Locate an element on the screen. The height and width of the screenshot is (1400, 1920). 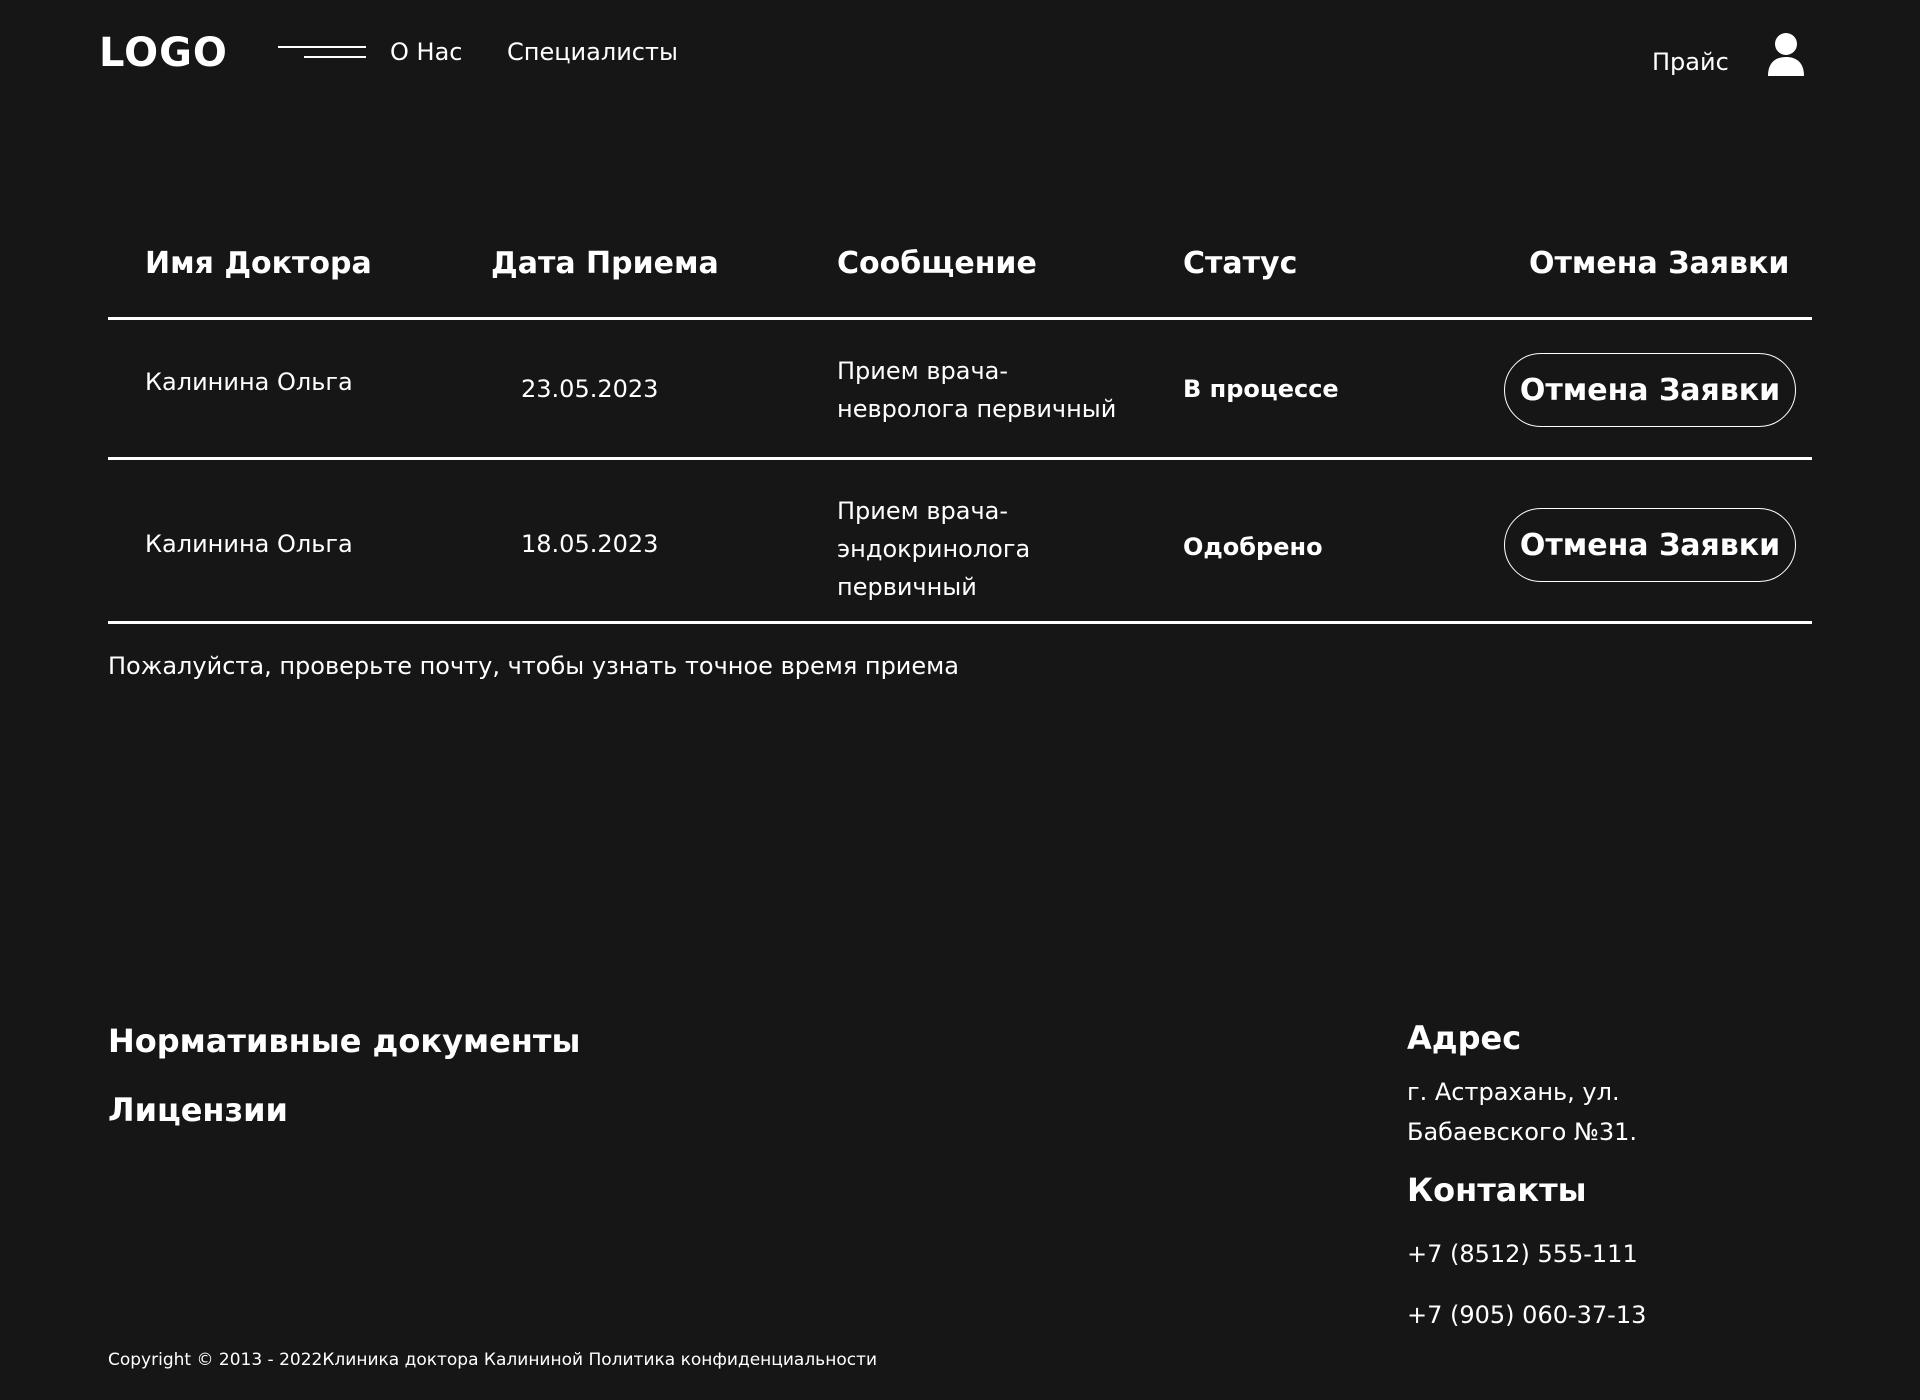
appointment-date: 23.05.2023 is located at coordinates (590, 389).